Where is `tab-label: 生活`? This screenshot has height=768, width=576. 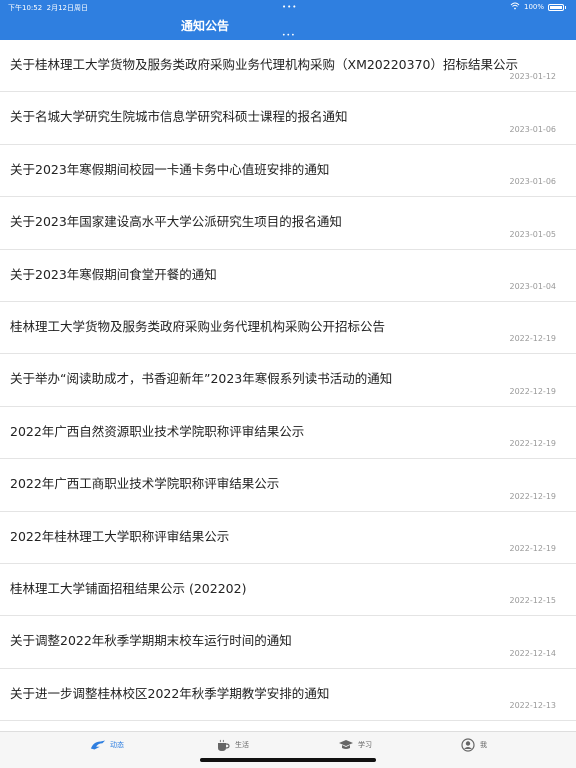
tab-label: 生活 is located at coordinates (242, 745).